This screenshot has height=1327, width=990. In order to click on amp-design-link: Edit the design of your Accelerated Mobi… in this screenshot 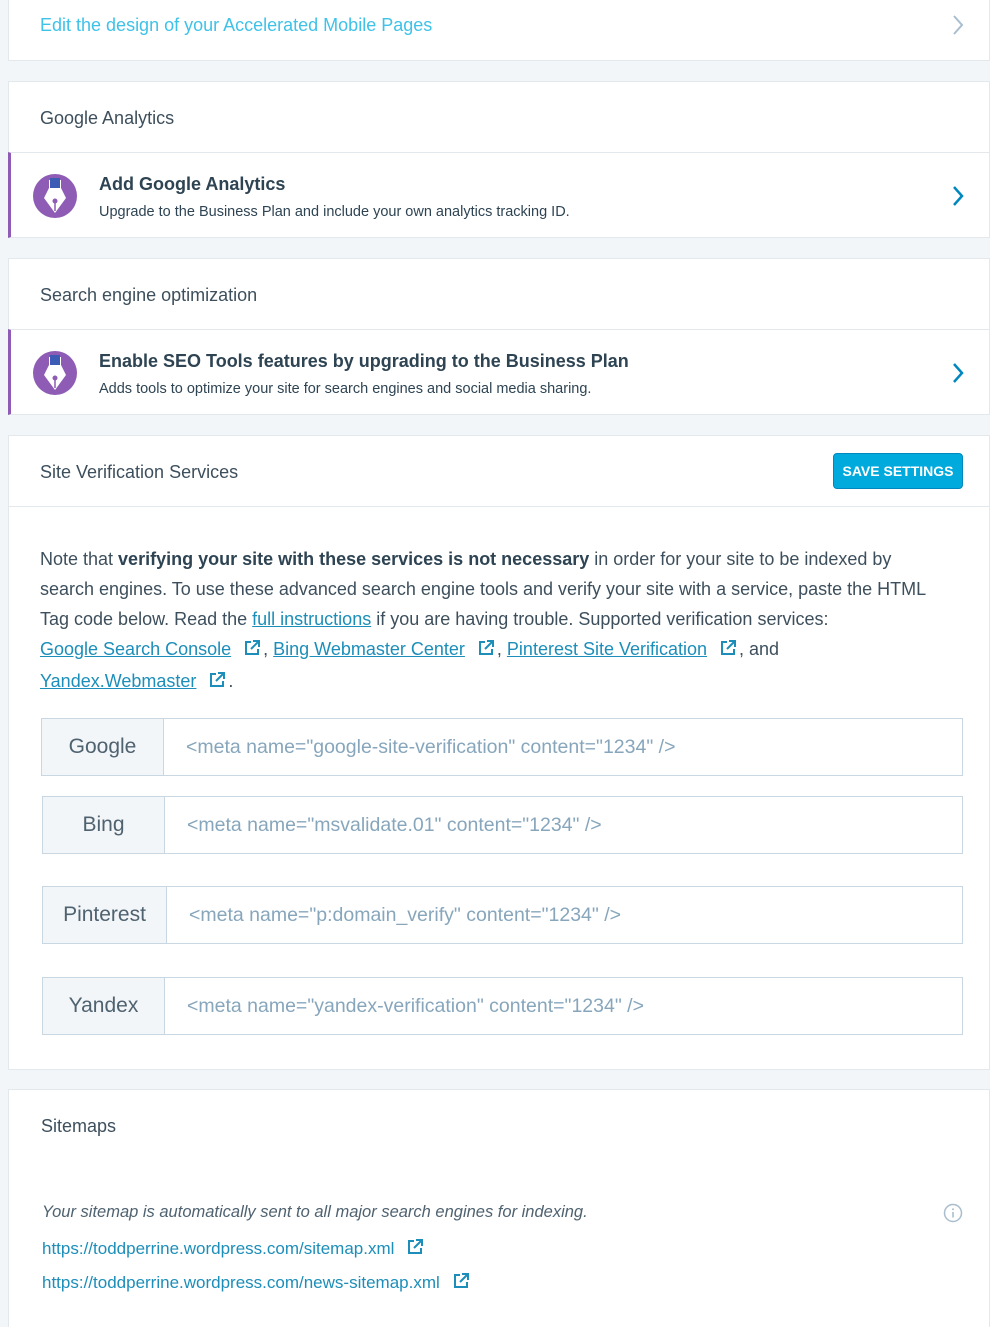, I will do `click(236, 25)`.